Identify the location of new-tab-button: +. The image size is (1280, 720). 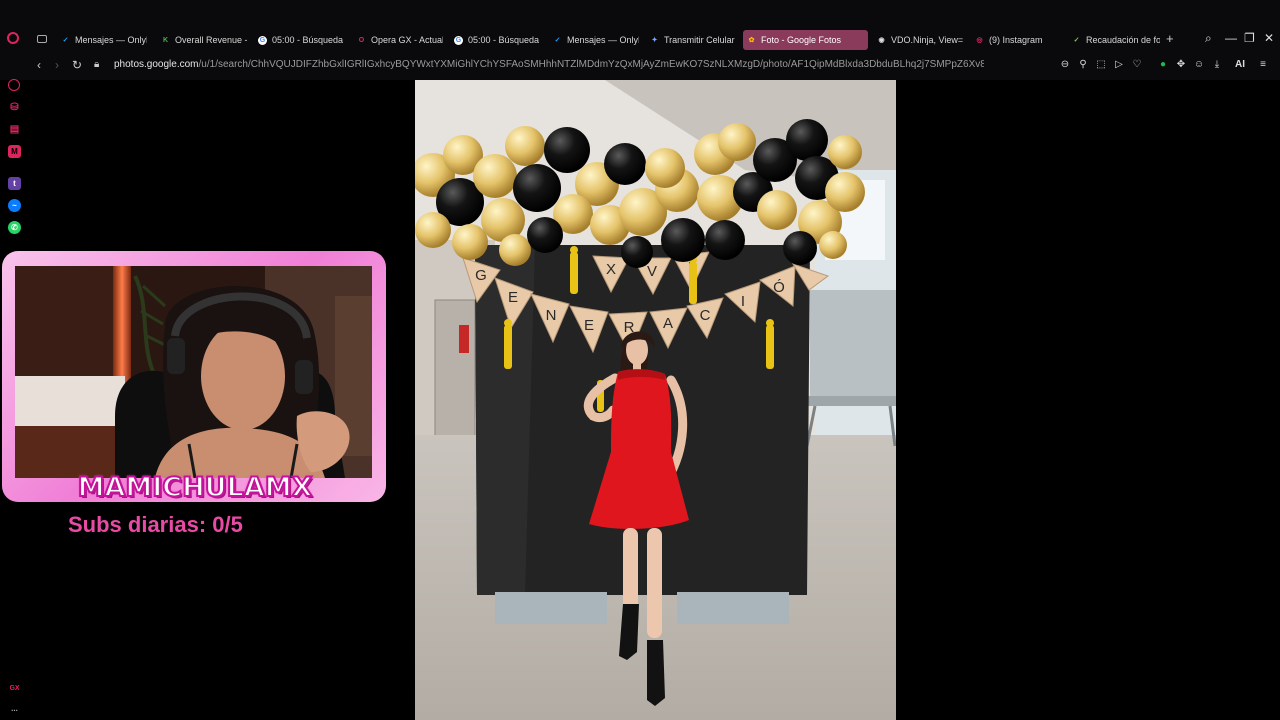
(1170, 39).